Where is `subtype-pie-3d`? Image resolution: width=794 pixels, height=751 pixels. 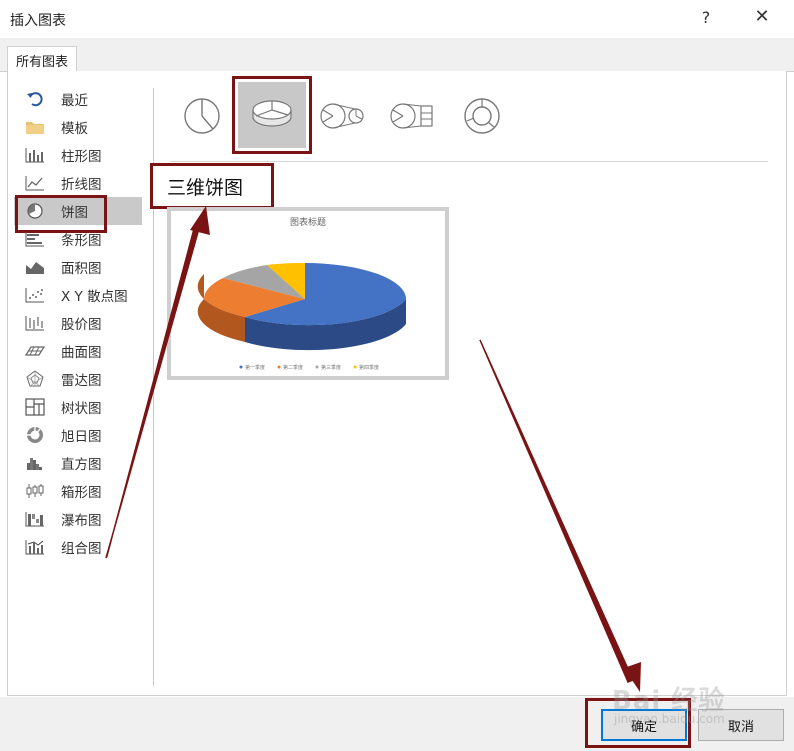 subtype-pie-3d is located at coordinates (272, 115).